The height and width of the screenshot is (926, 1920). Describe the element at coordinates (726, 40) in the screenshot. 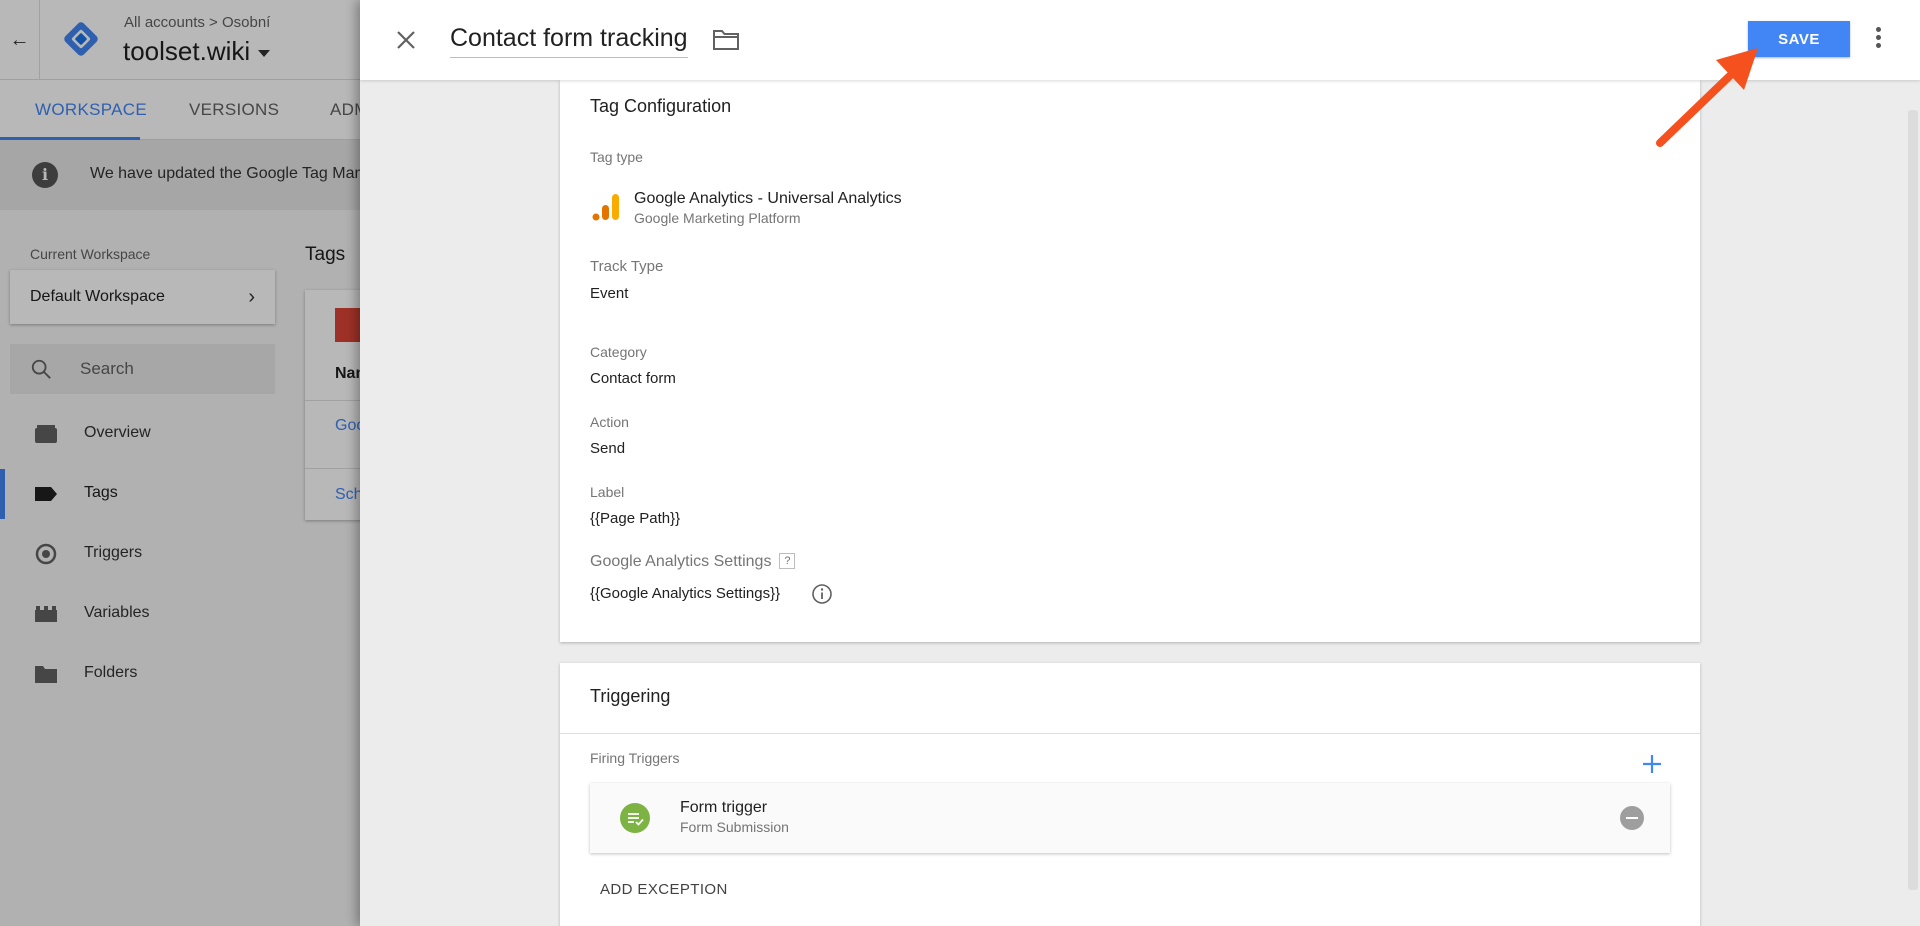

I see `folder-icon` at that location.